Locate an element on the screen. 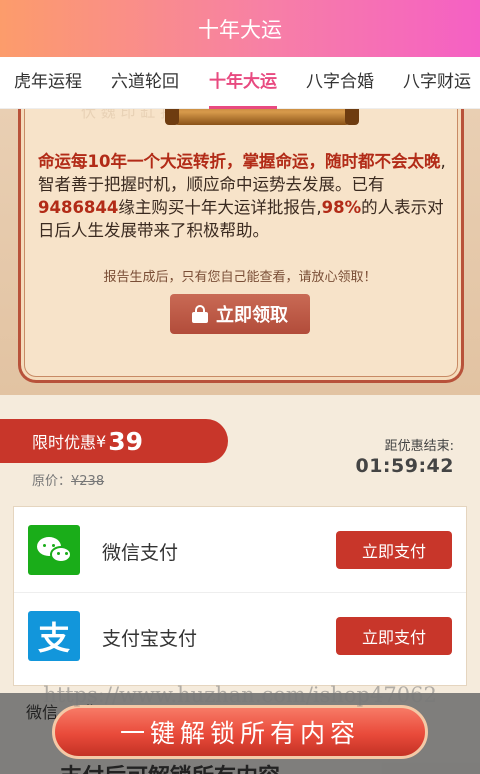 This screenshot has height=774, width=480. tab-wealth: 八字财运 is located at coordinates (437, 83).